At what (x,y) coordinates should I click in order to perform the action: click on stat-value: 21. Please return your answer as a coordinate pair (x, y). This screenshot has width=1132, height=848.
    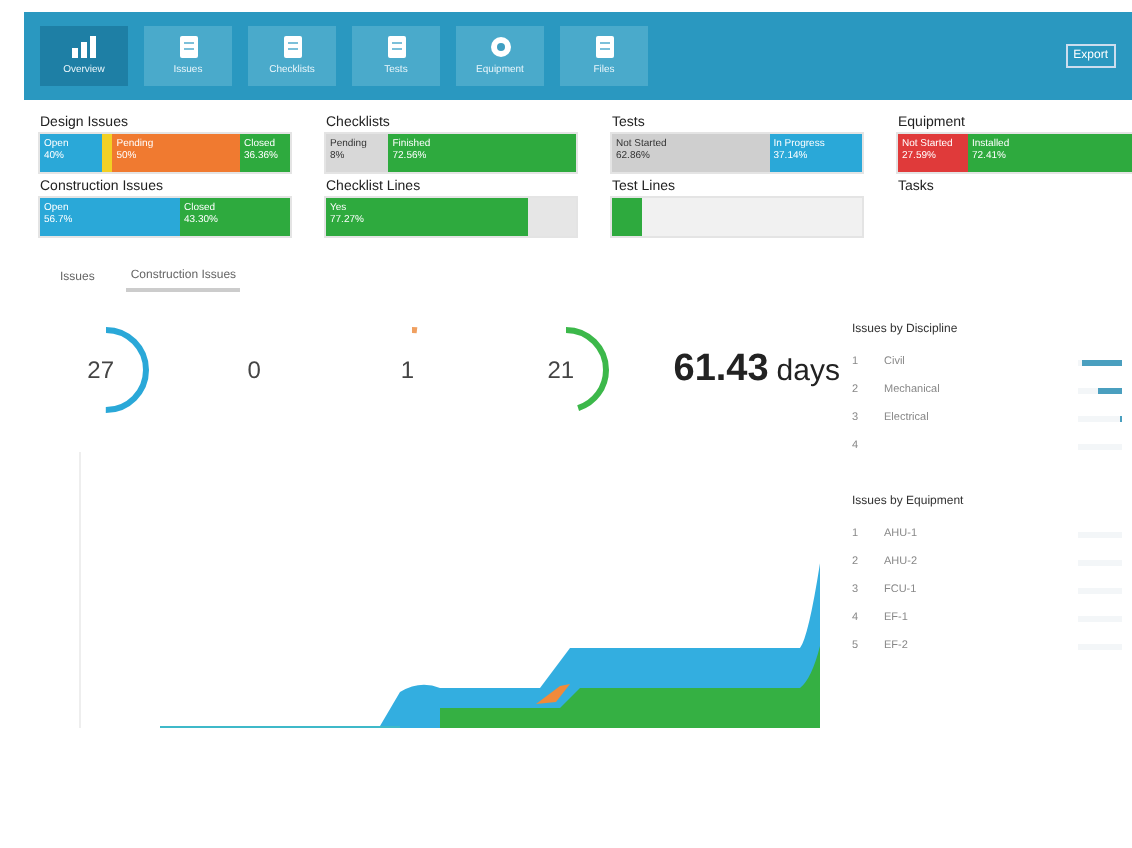
    Looking at the image, I should click on (561, 370).